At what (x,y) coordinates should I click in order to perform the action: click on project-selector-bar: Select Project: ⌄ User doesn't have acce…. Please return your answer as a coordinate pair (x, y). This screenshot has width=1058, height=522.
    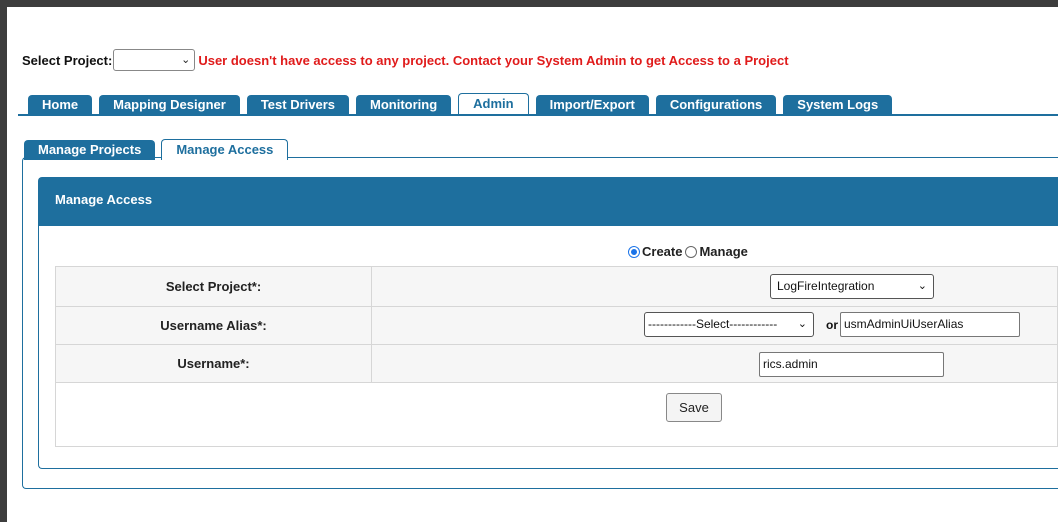
    Looking at the image, I should click on (405, 60).